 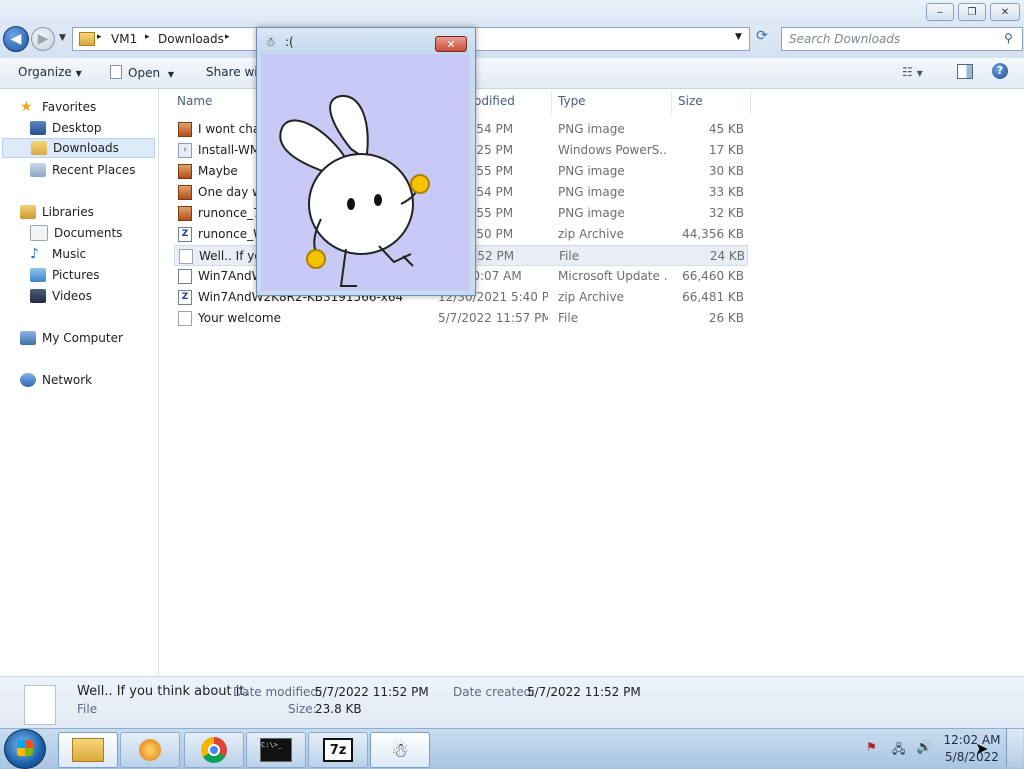 I want to click on back-arrow-icon: ◀, so click(x=16, y=39).